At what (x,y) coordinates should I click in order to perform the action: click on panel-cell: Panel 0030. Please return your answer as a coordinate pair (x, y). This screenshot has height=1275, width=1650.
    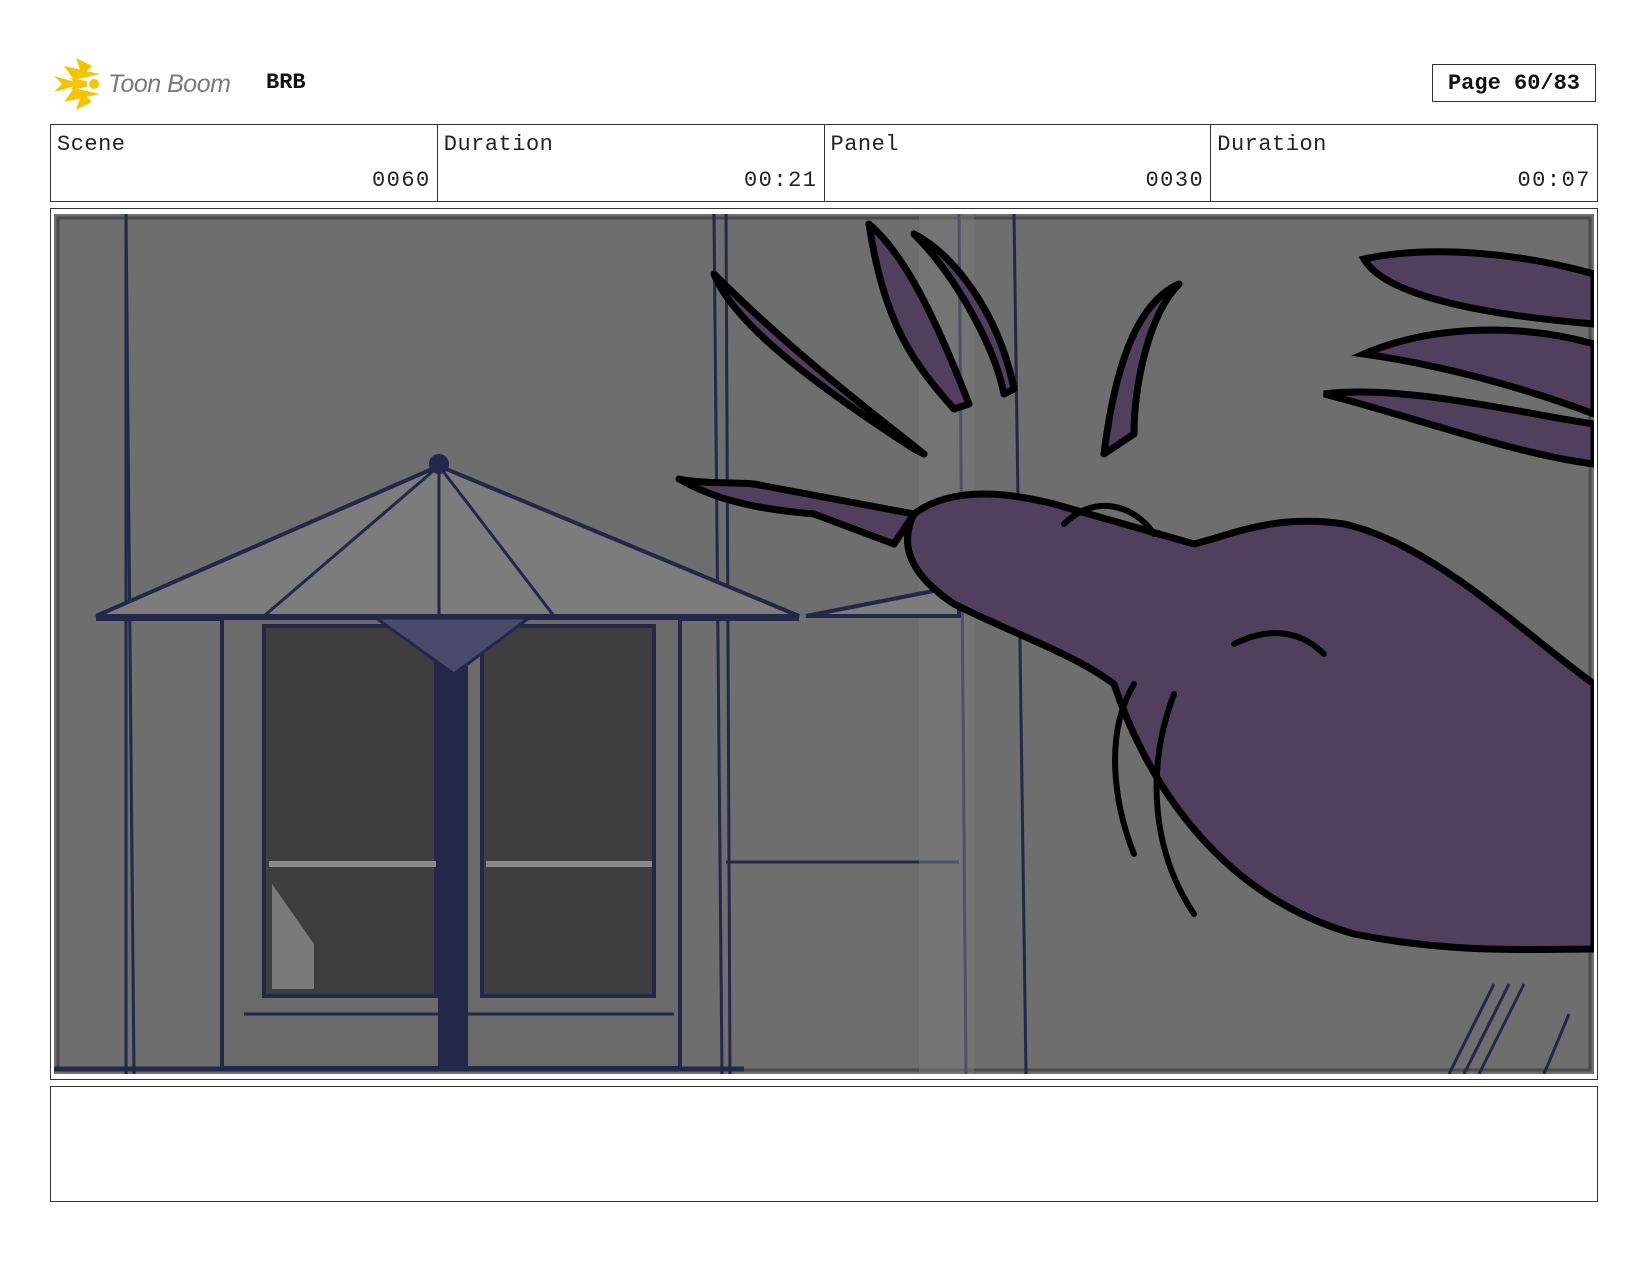
    Looking at the image, I should click on (1018, 163).